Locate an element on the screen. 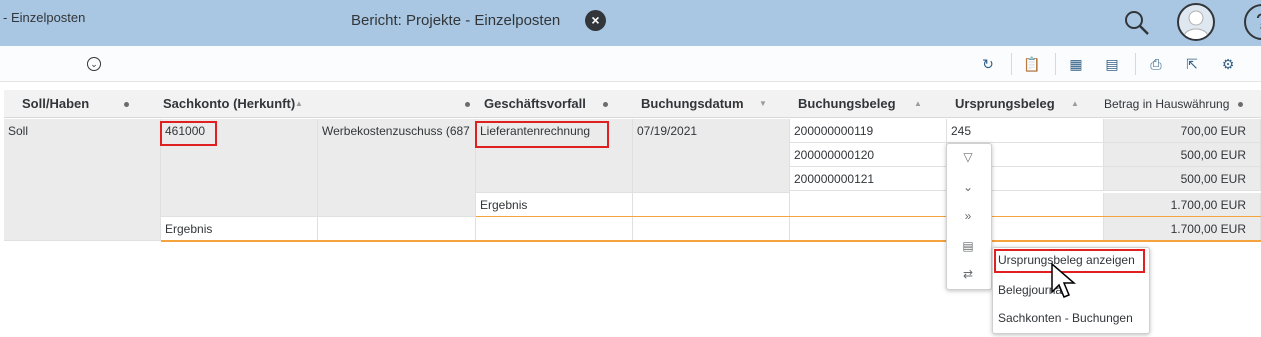  clipboard-icon: 📋 is located at coordinates (1032, 64).